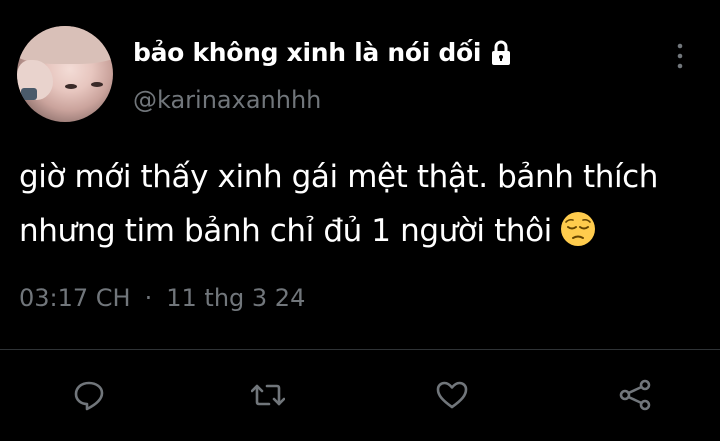 This screenshot has width=720, height=441. What do you see at coordinates (501, 53) in the screenshot?
I see `lock-icon` at bounding box center [501, 53].